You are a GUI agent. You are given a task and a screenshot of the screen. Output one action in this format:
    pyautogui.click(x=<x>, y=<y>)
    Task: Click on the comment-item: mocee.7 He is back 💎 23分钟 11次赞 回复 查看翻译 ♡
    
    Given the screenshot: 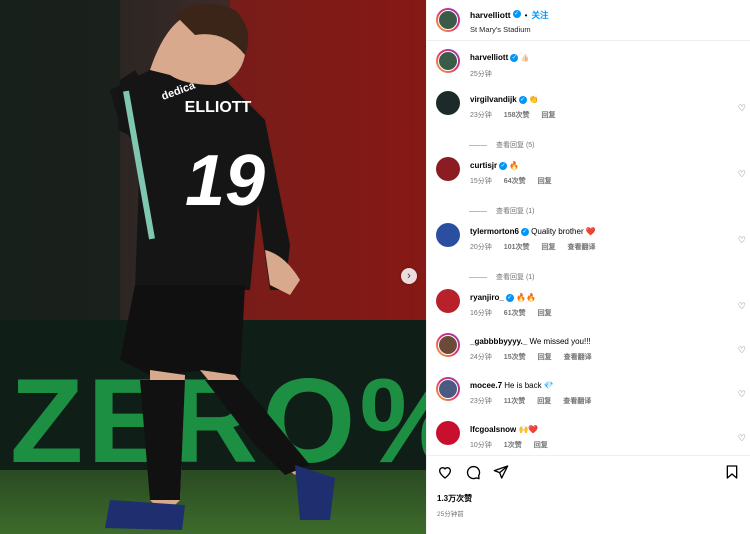 What is the action you would take?
    pyautogui.click(x=588, y=398)
    